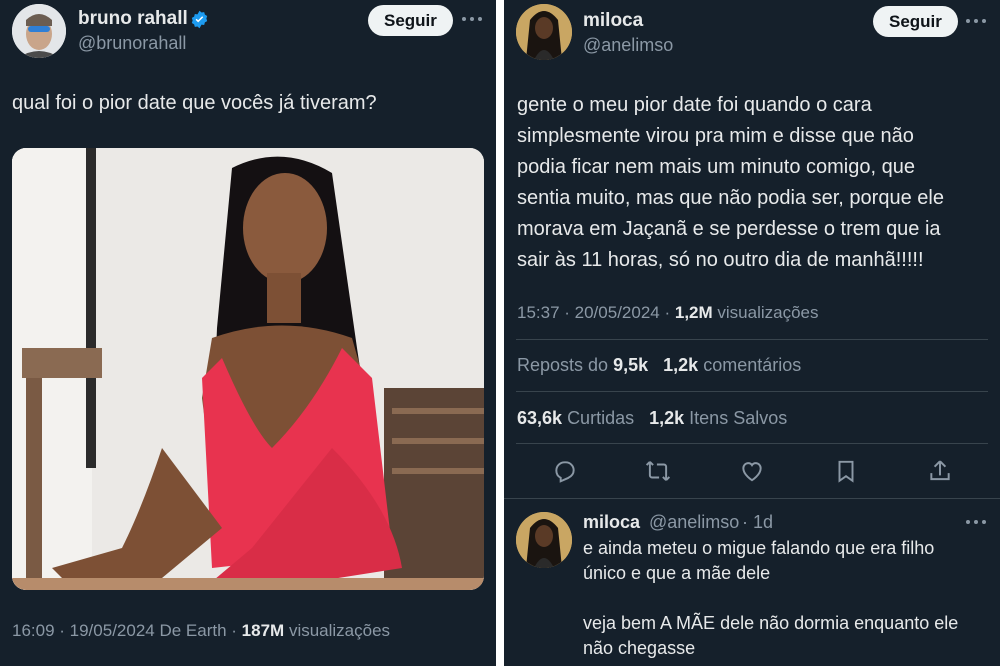  Describe the element at coordinates (846, 471) in the screenshot. I see `bookmark-icon` at that location.